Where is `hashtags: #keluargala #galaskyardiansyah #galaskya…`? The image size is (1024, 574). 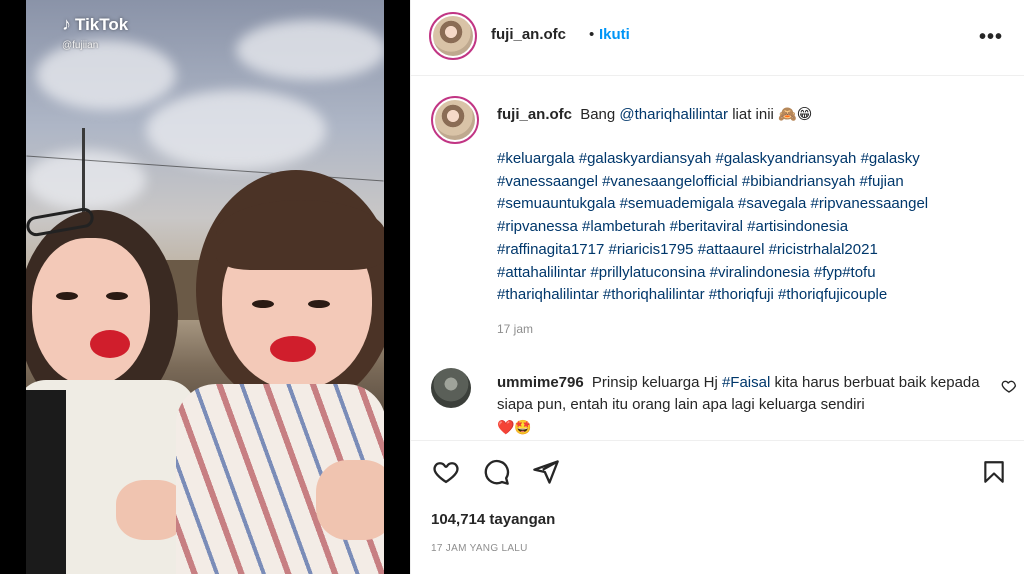 hashtags: #keluargala #galaskyardiansyah #galaskya… is located at coordinates (752, 227).